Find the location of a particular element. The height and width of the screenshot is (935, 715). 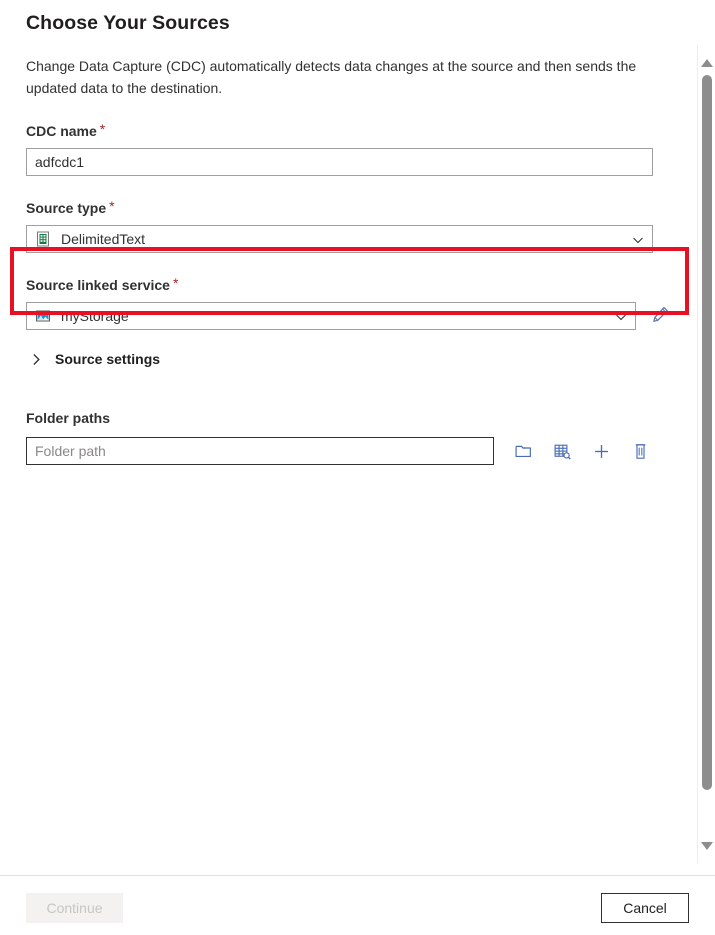

field-folder-paths: Folder paths is located at coordinates (348, 436).